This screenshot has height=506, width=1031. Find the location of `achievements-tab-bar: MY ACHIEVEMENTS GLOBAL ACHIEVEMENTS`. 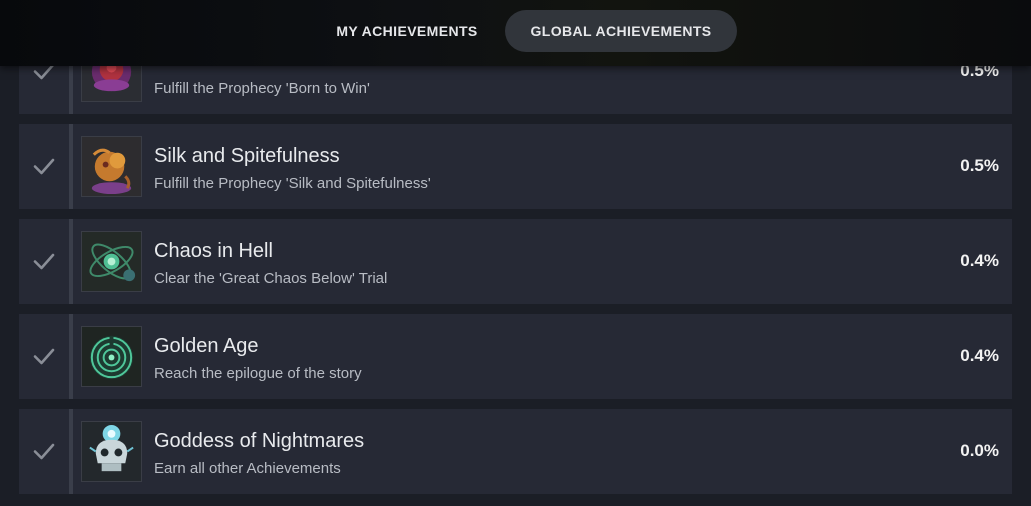

achievements-tab-bar: MY ACHIEVEMENTS GLOBAL ACHIEVEMENTS is located at coordinates (515, 33).